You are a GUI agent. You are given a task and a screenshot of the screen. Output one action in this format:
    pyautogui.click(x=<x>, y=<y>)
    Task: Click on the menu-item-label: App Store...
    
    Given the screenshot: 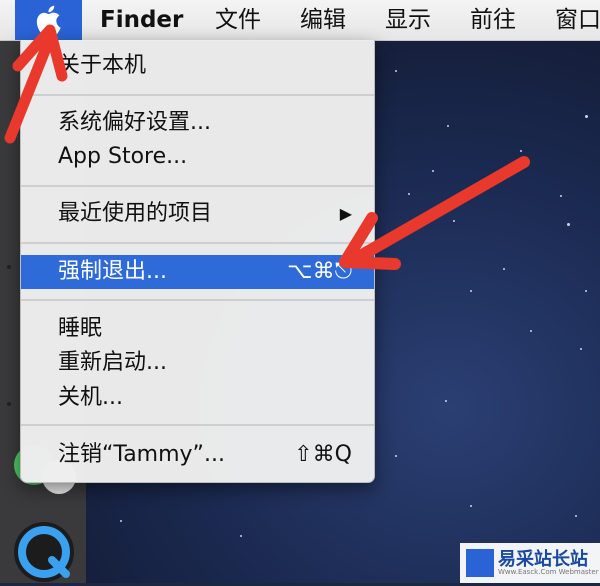 What is the action you would take?
    pyautogui.click(x=123, y=156)
    